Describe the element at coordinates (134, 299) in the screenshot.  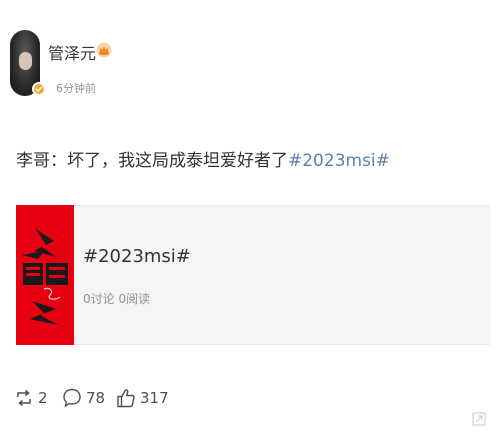
I see `topic-read-count: 0阅读` at that location.